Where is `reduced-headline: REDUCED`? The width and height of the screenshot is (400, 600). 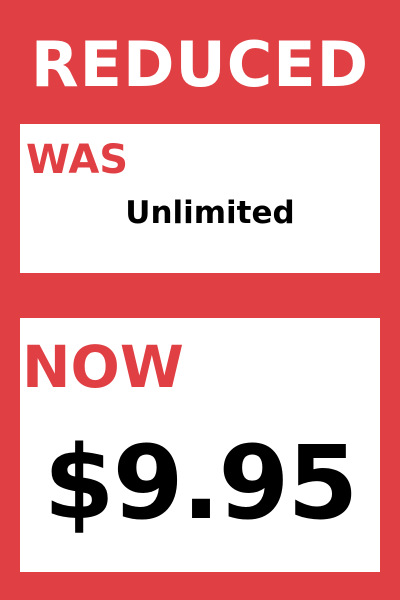
reduced-headline: REDUCED is located at coordinates (200, 64).